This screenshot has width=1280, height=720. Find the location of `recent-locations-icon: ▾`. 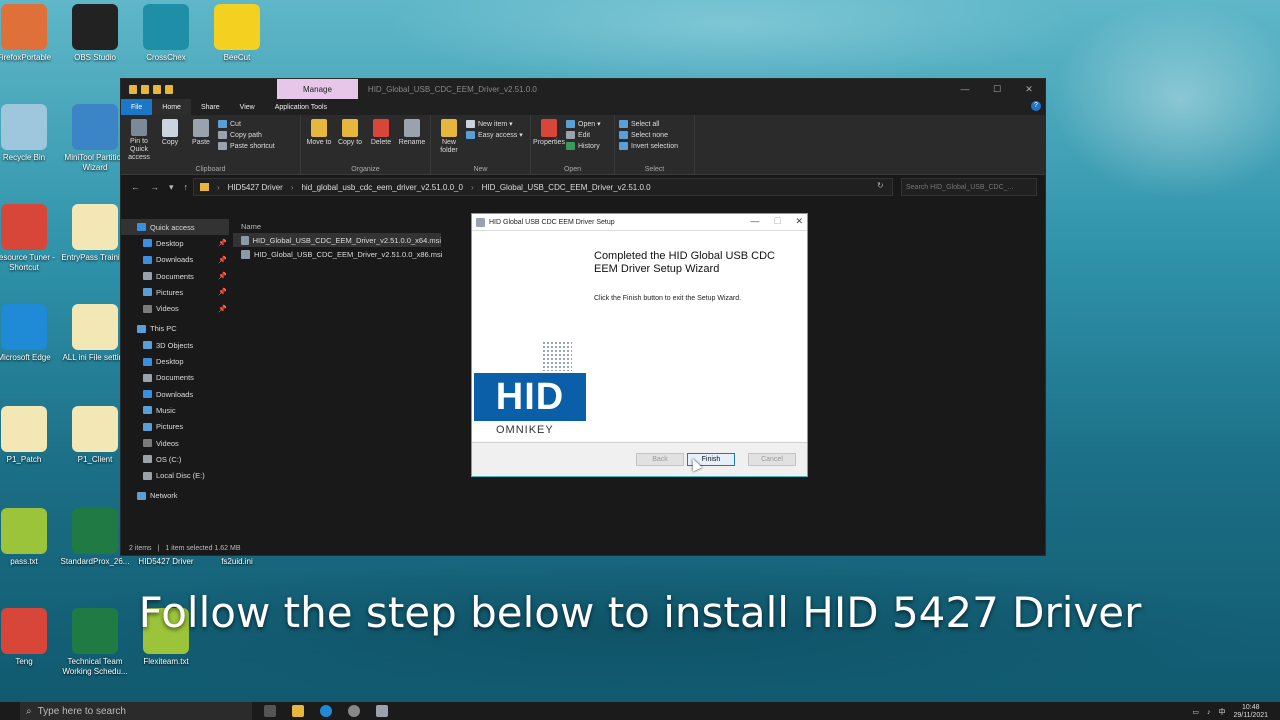

recent-locations-icon: ▾ is located at coordinates (171, 187).